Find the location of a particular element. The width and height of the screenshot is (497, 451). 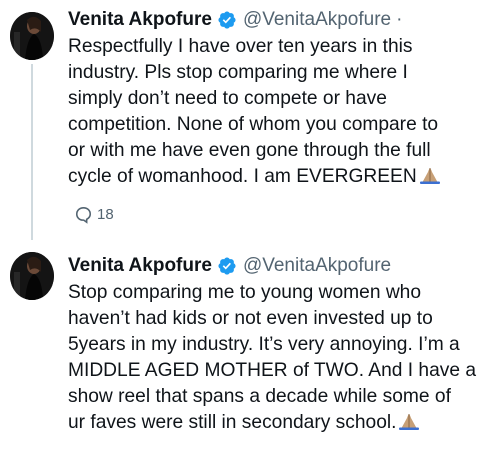

tweet-text-line: competition. None of whom you compare to is located at coordinates (253, 124).